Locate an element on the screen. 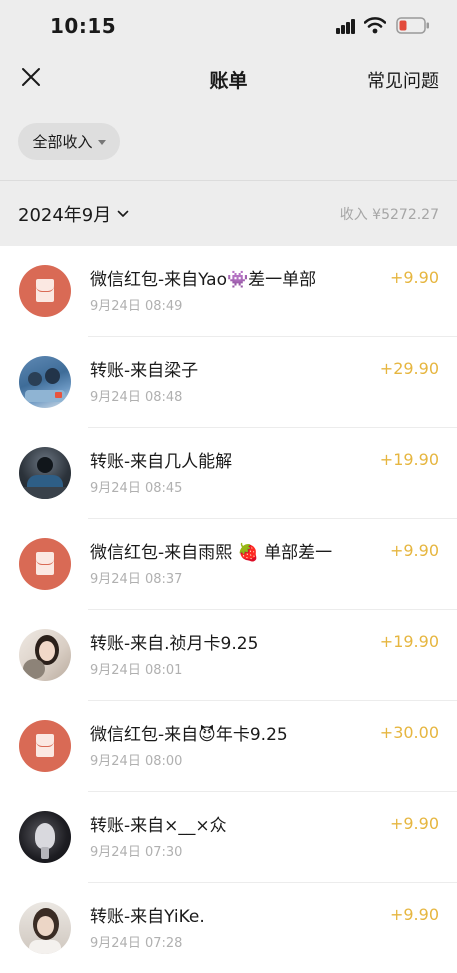 The width and height of the screenshot is (457, 973). wifi-icon is located at coordinates (375, 25).